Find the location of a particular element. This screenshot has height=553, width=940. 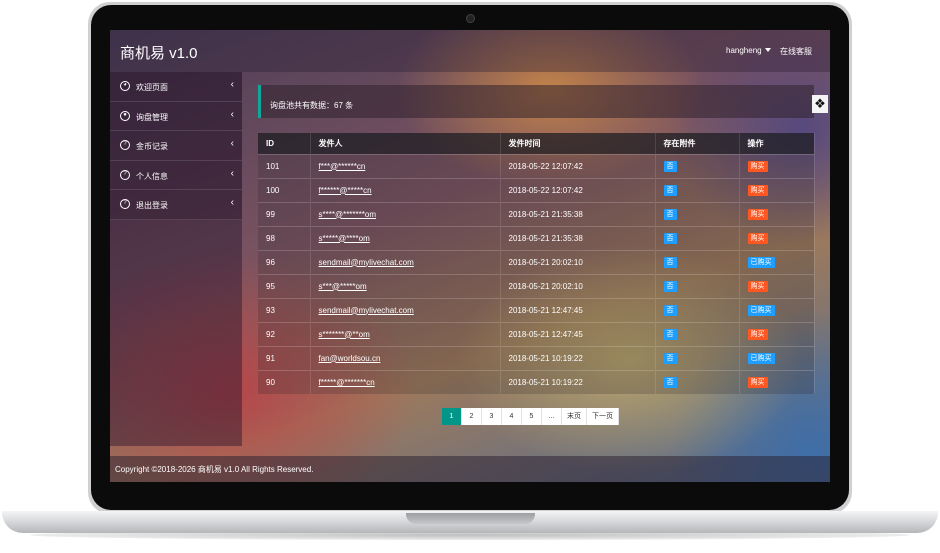

sender-link: s***@*****om is located at coordinates (343, 286).